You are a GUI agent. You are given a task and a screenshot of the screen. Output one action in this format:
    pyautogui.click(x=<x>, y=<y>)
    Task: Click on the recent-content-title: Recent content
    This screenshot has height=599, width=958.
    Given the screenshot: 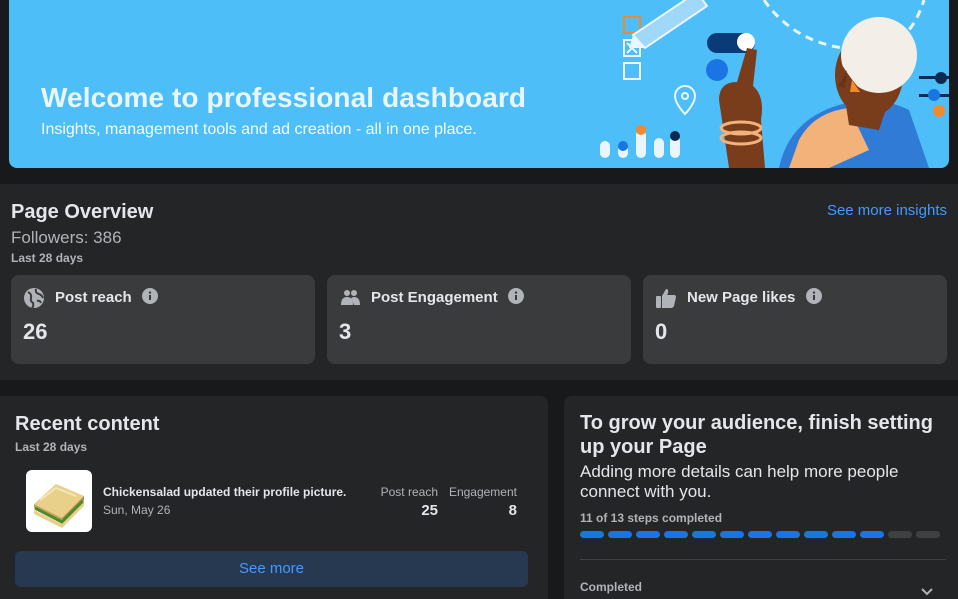 What is the action you would take?
    pyautogui.click(x=87, y=424)
    